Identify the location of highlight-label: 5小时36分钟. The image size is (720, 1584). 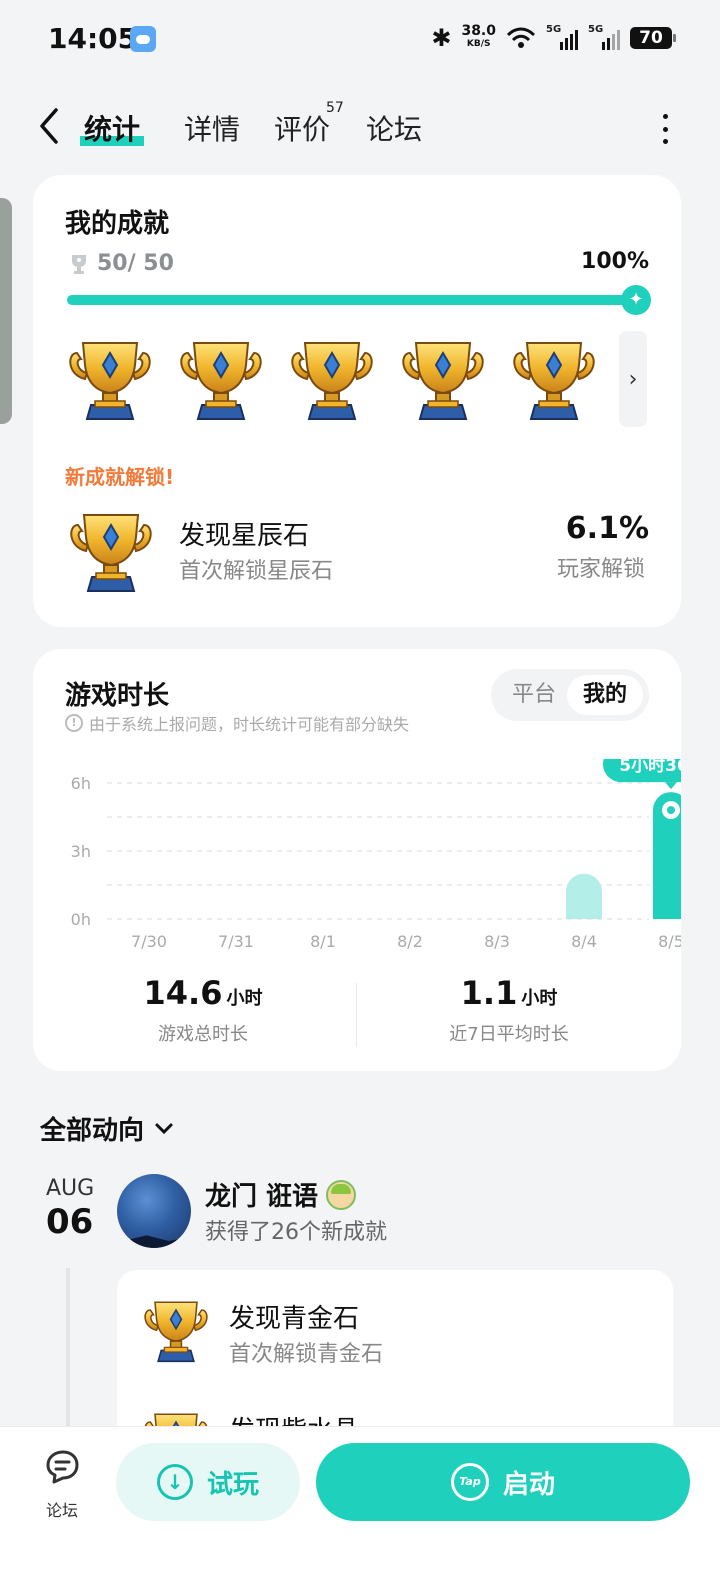
(650, 767).